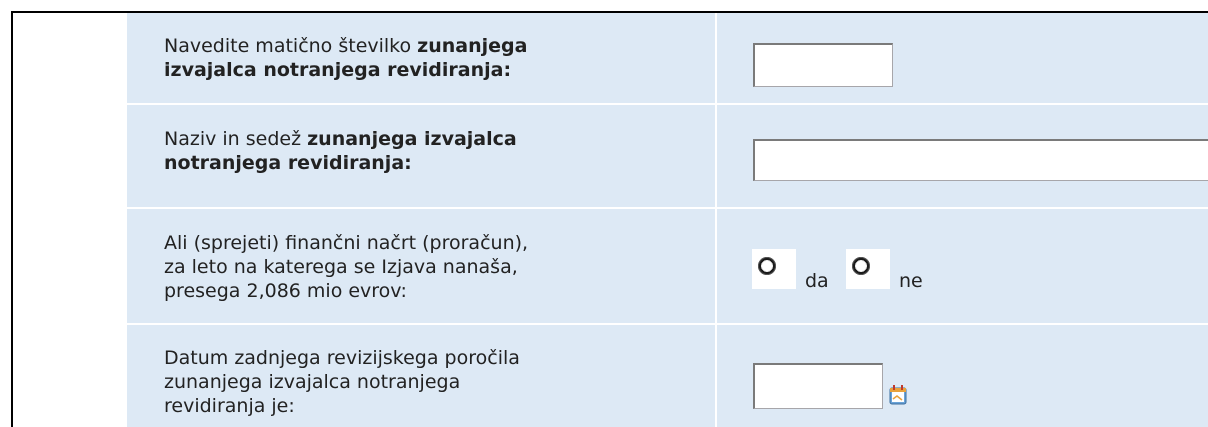  What do you see at coordinates (818, 386) in the screenshot?
I see `report-date-input` at bounding box center [818, 386].